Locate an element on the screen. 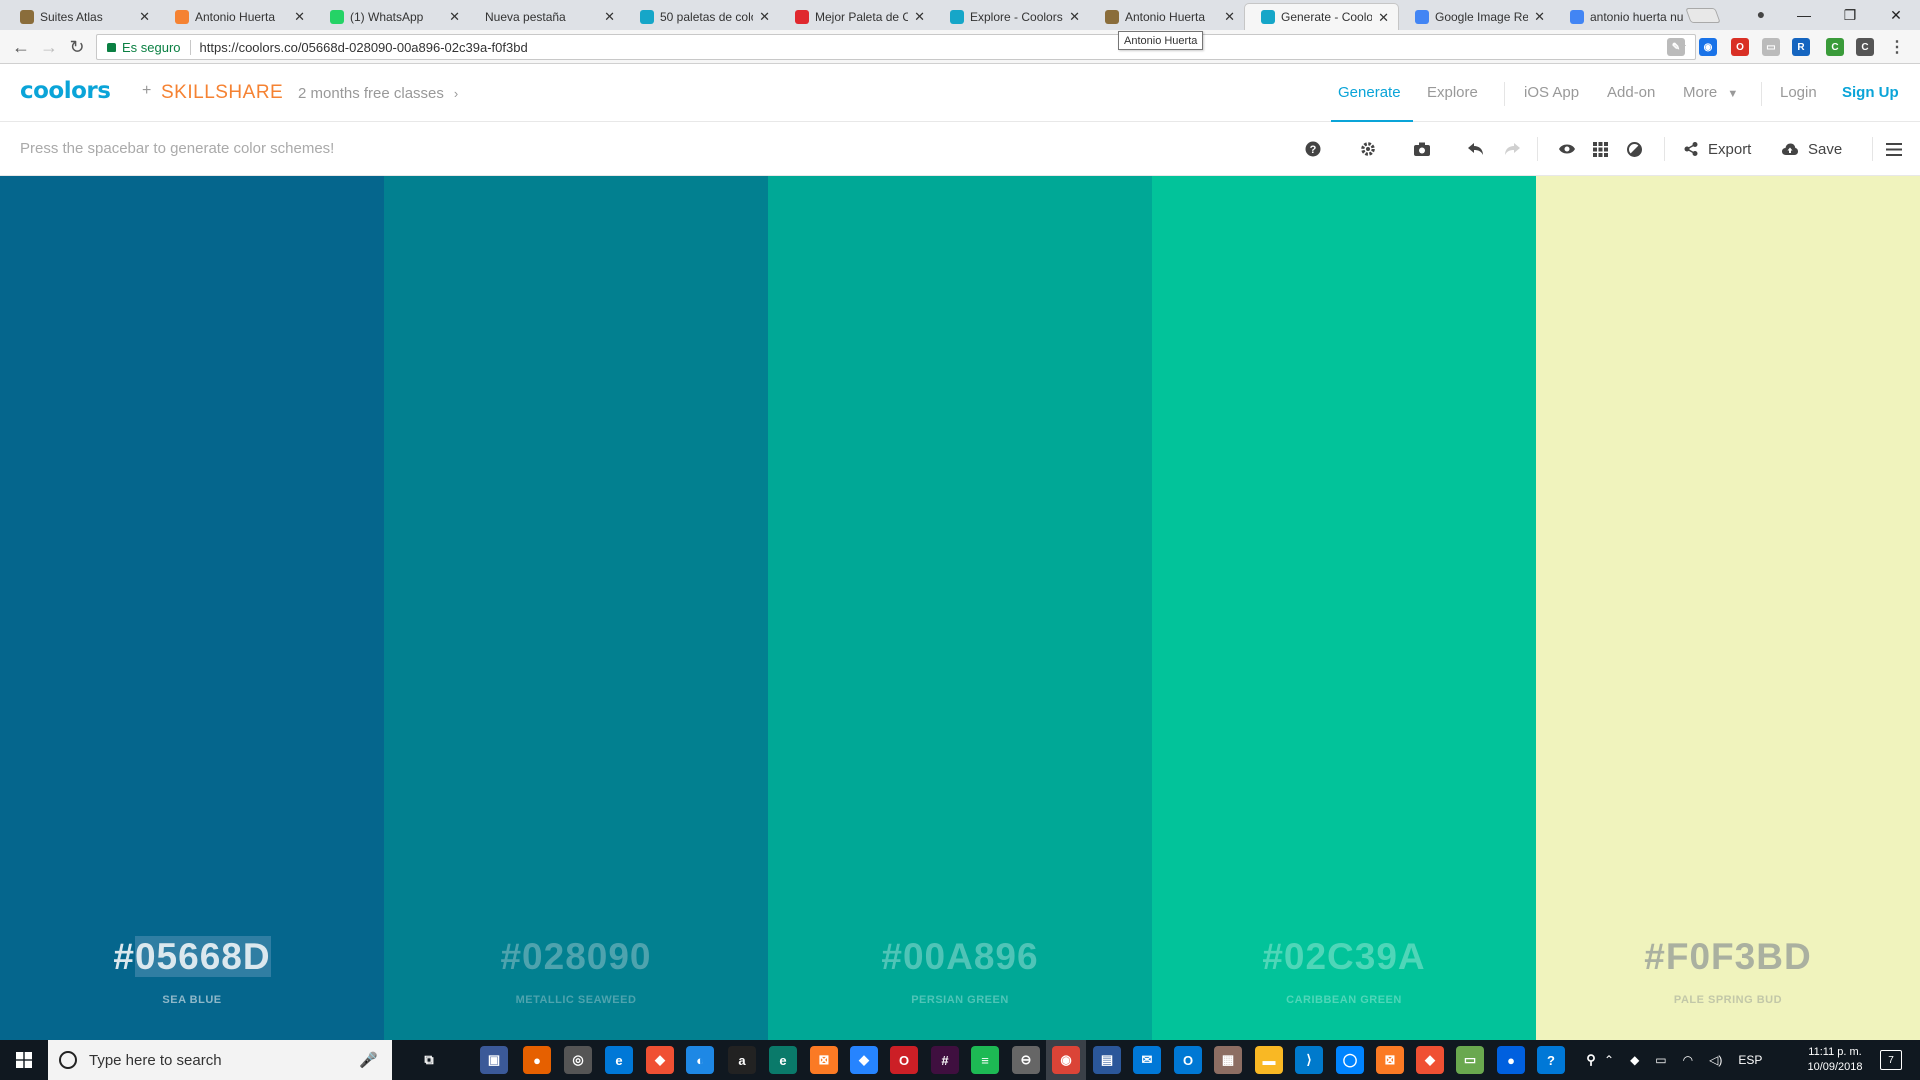  spotify-icon: ≡ is located at coordinates (985, 1060).